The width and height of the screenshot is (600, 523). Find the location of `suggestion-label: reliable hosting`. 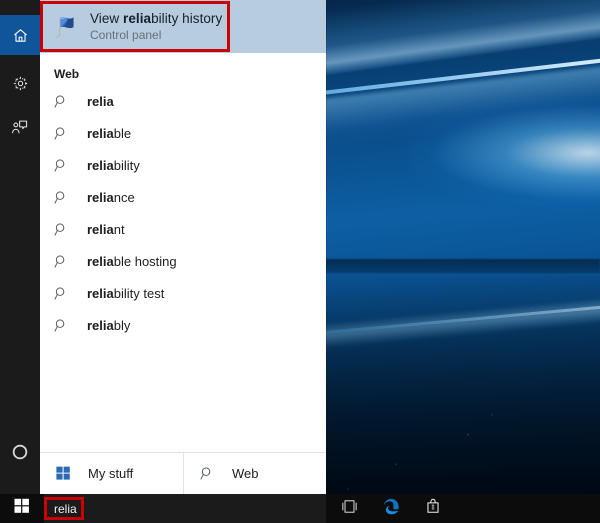

suggestion-label: reliable hosting is located at coordinates (132, 261).